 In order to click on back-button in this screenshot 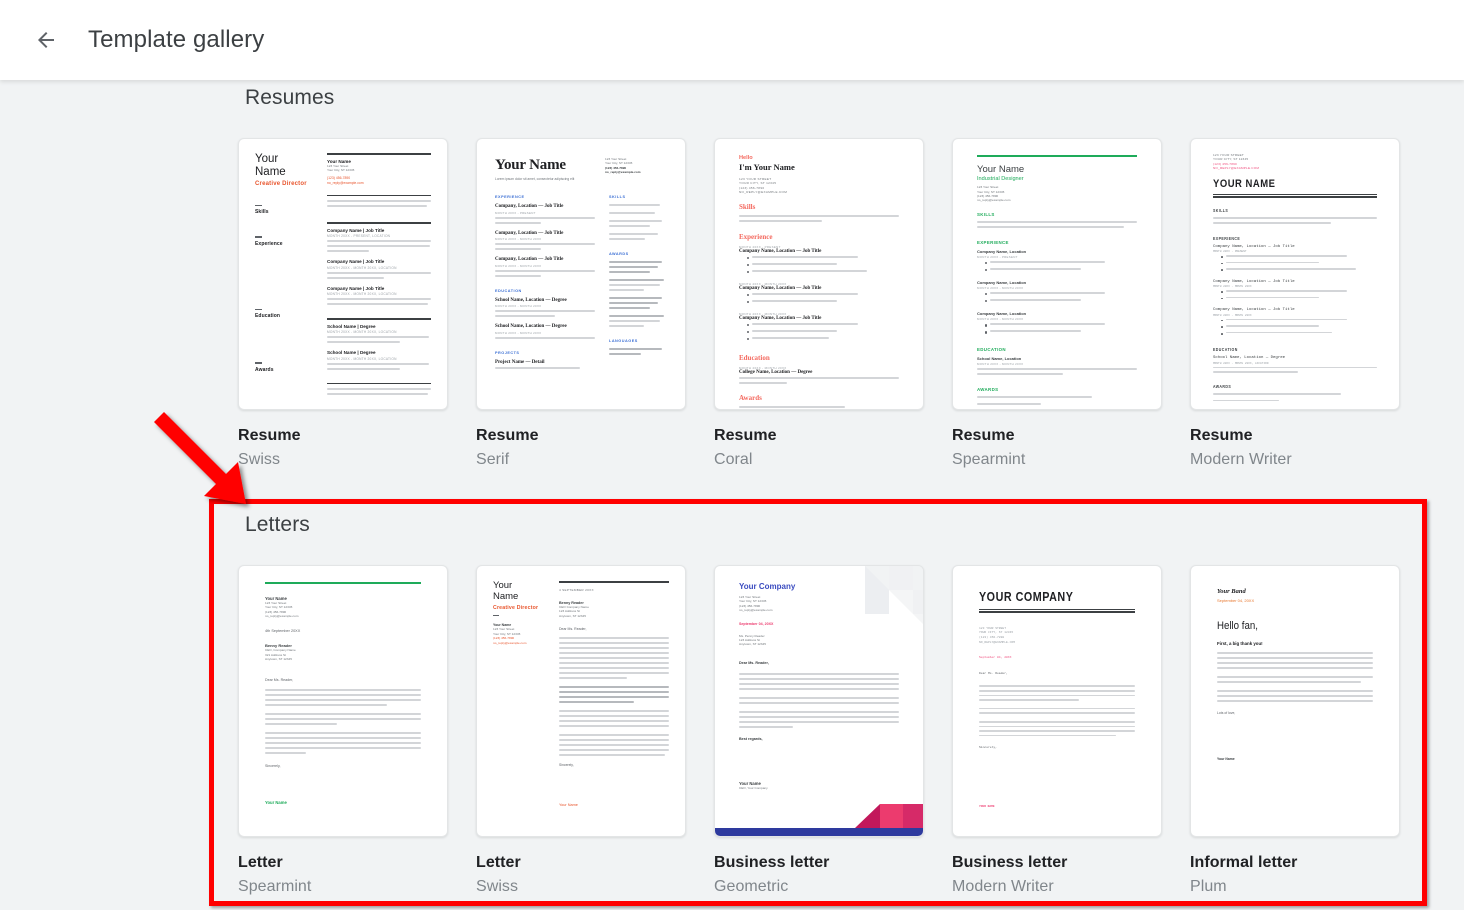, I will do `click(46, 40)`.